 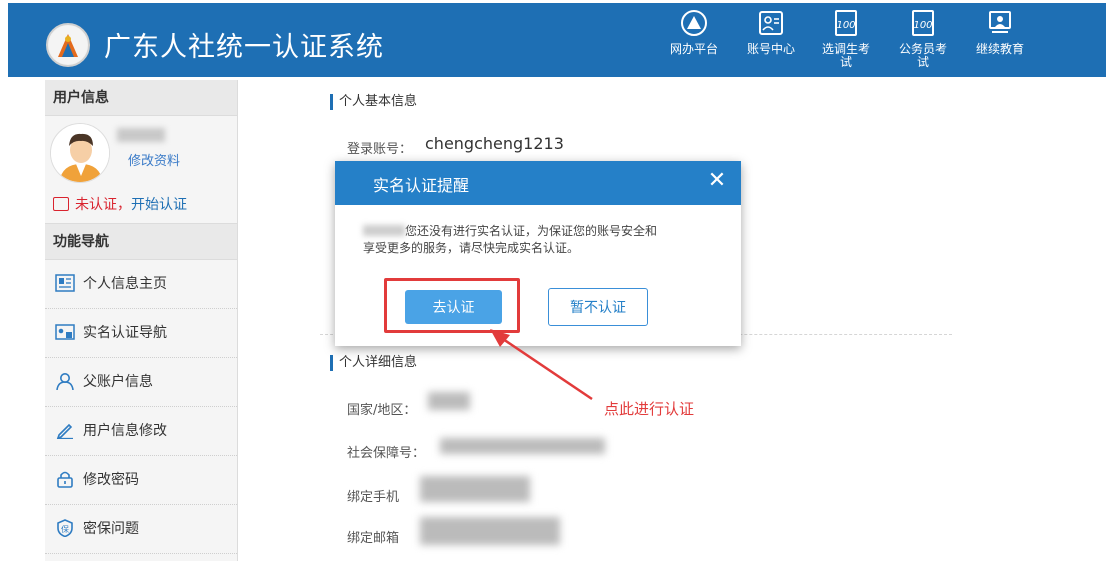 What do you see at coordinates (80, 153) in the screenshot?
I see `avatar` at bounding box center [80, 153].